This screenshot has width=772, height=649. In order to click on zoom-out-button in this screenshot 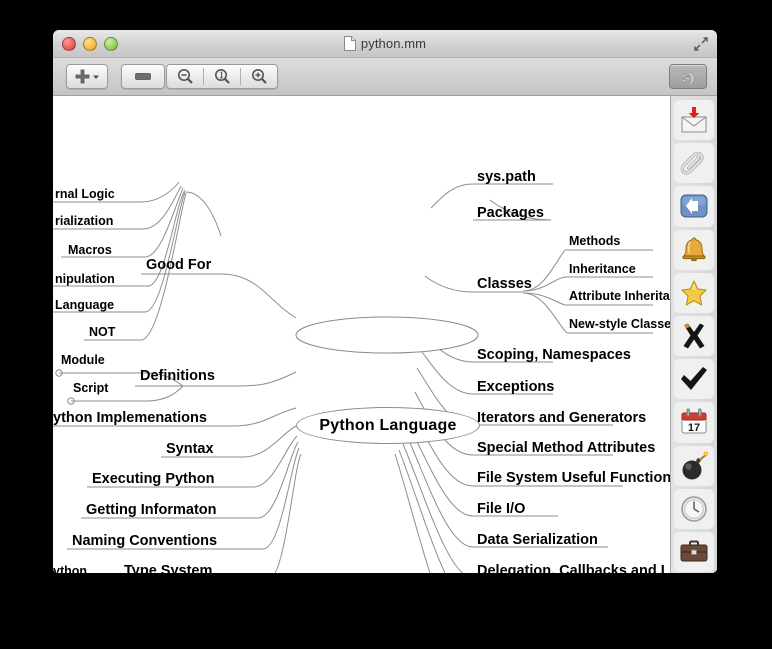, I will do `click(185, 76)`.